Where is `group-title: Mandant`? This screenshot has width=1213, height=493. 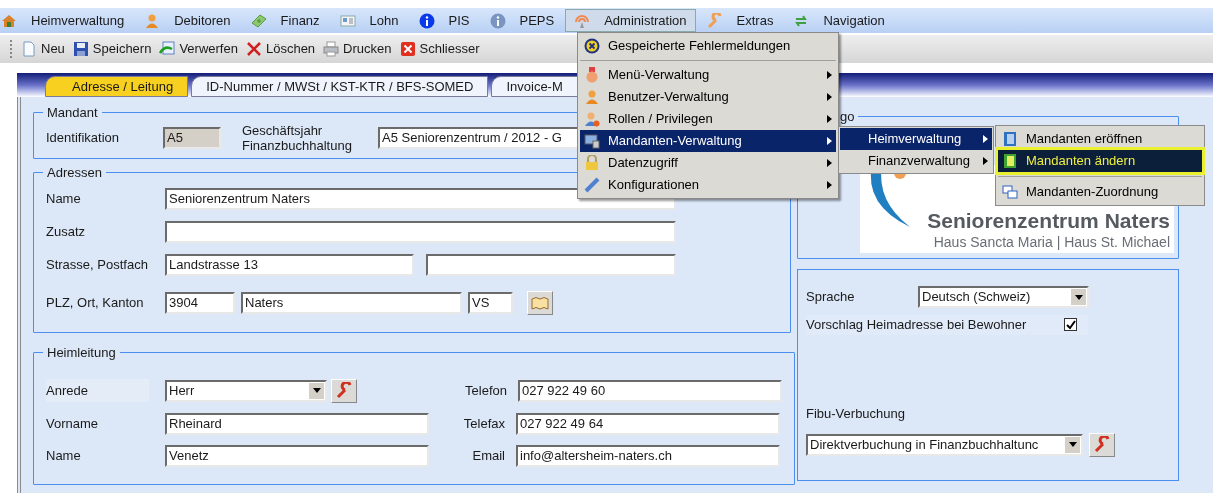
group-title: Mandant is located at coordinates (72, 113).